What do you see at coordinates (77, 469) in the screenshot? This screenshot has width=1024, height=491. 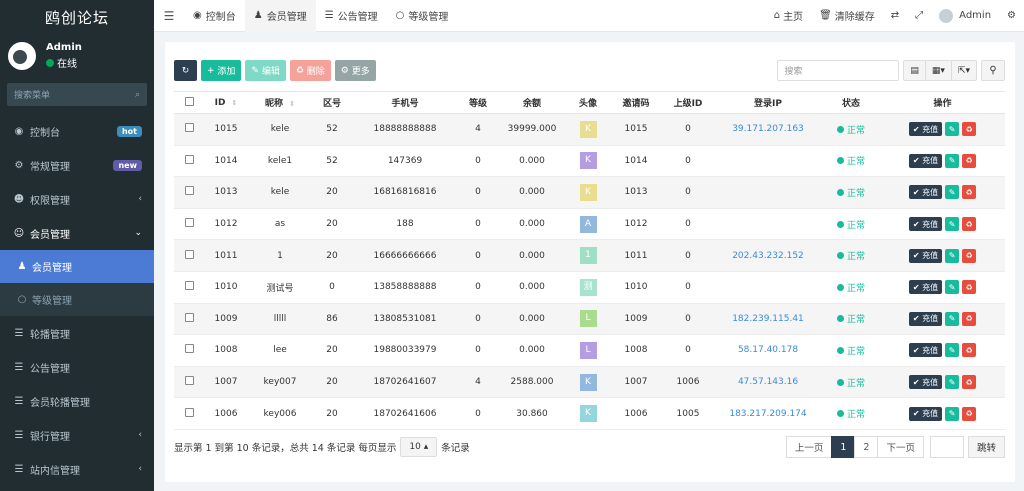 I see `sidebar-item2-4: ☰ 站内信管理 ‹` at bounding box center [77, 469].